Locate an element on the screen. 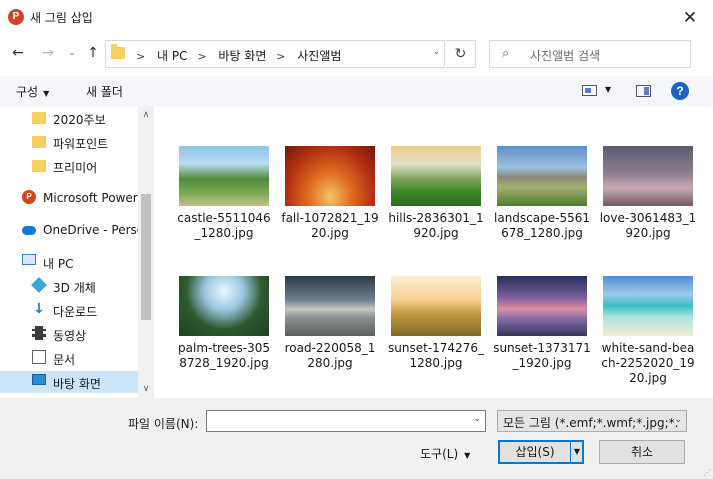 This screenshot has width=713, height=479. nav-item-label: 3D 개체 is located at coordinates (74, 288).